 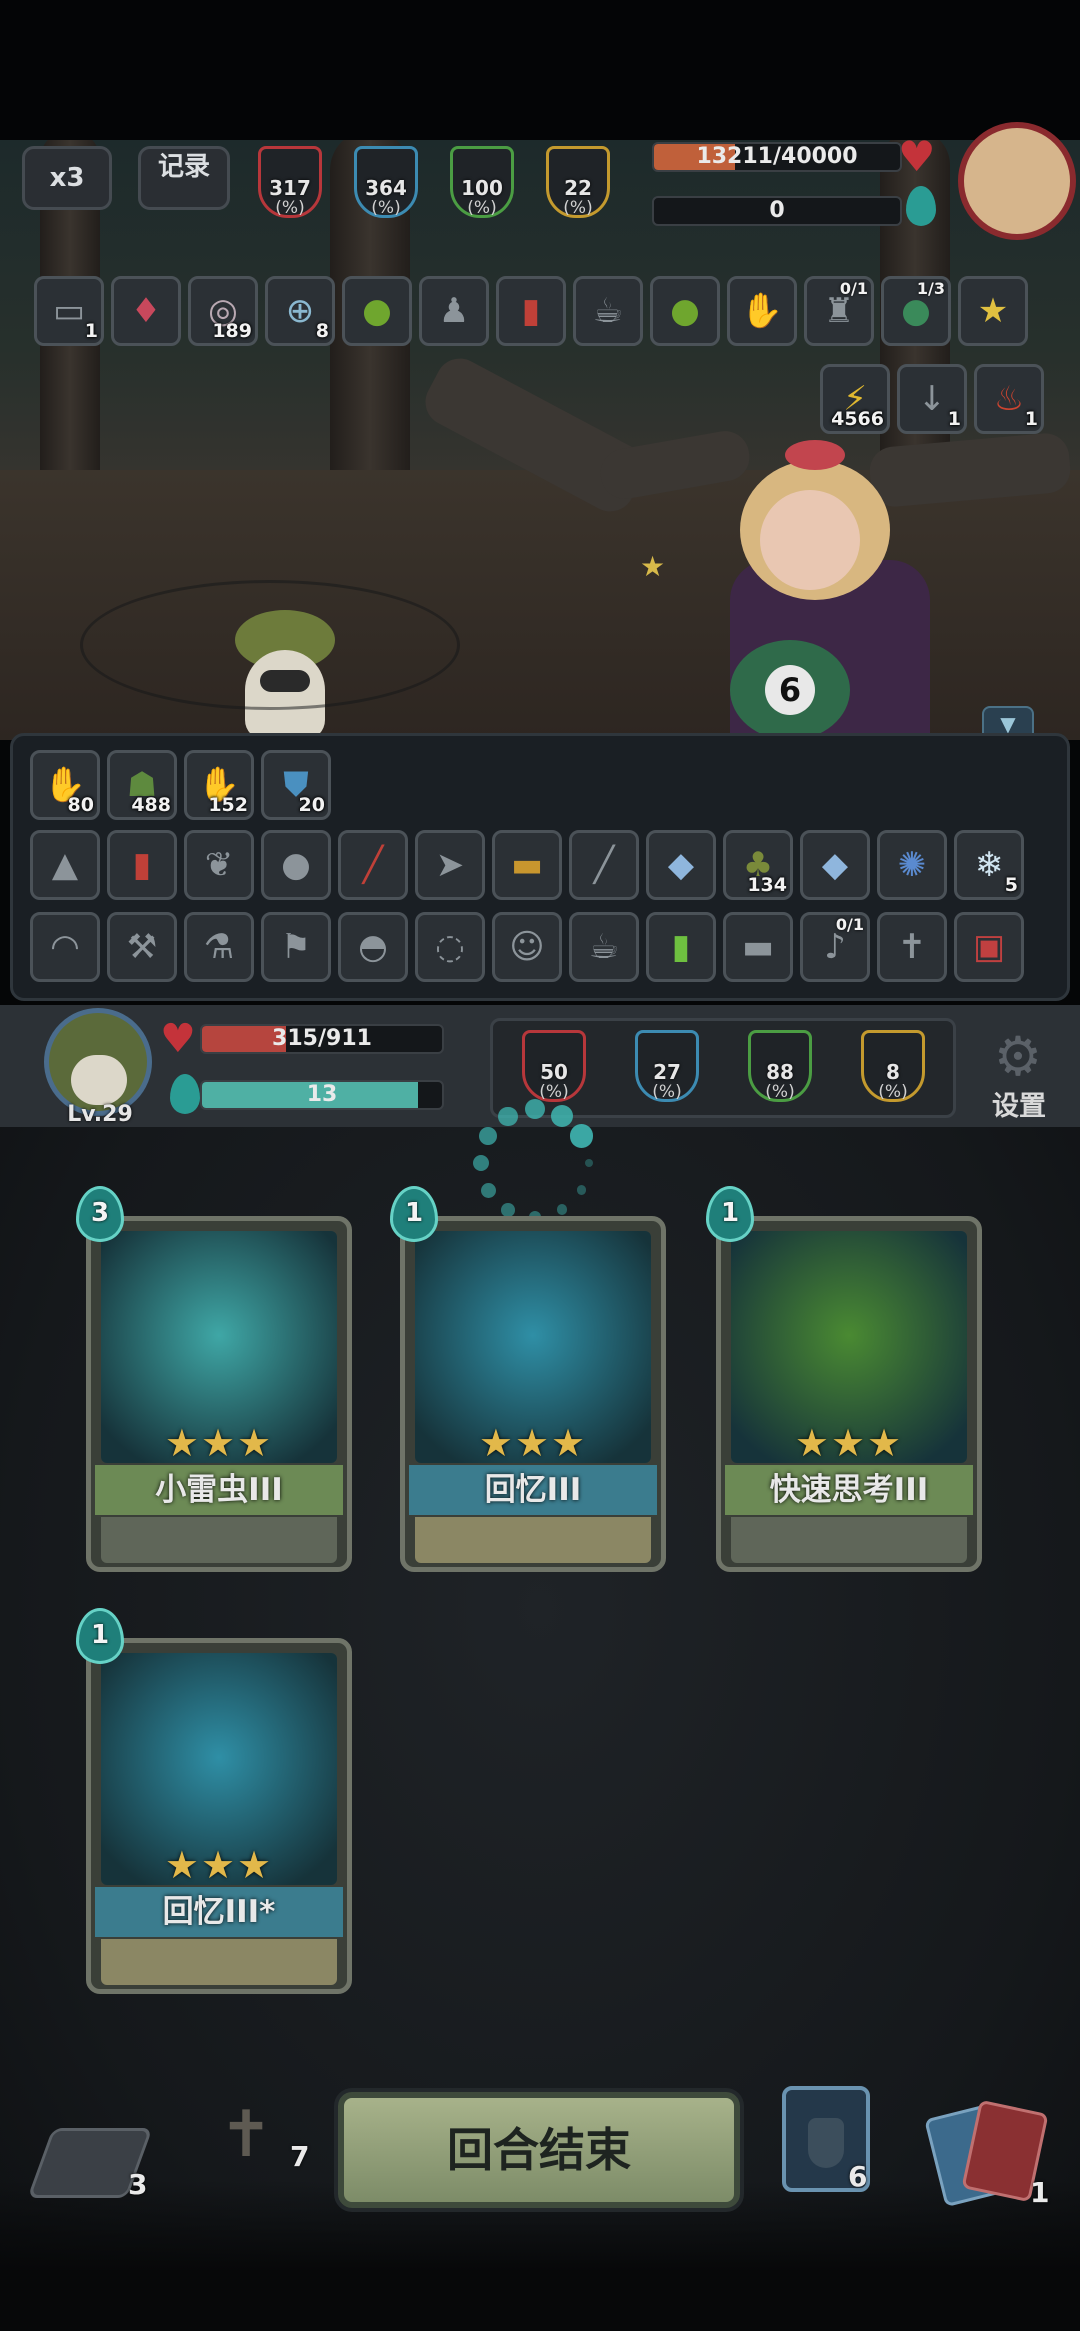 I want to click on stat-value: 317, so click(x=290, y=188).